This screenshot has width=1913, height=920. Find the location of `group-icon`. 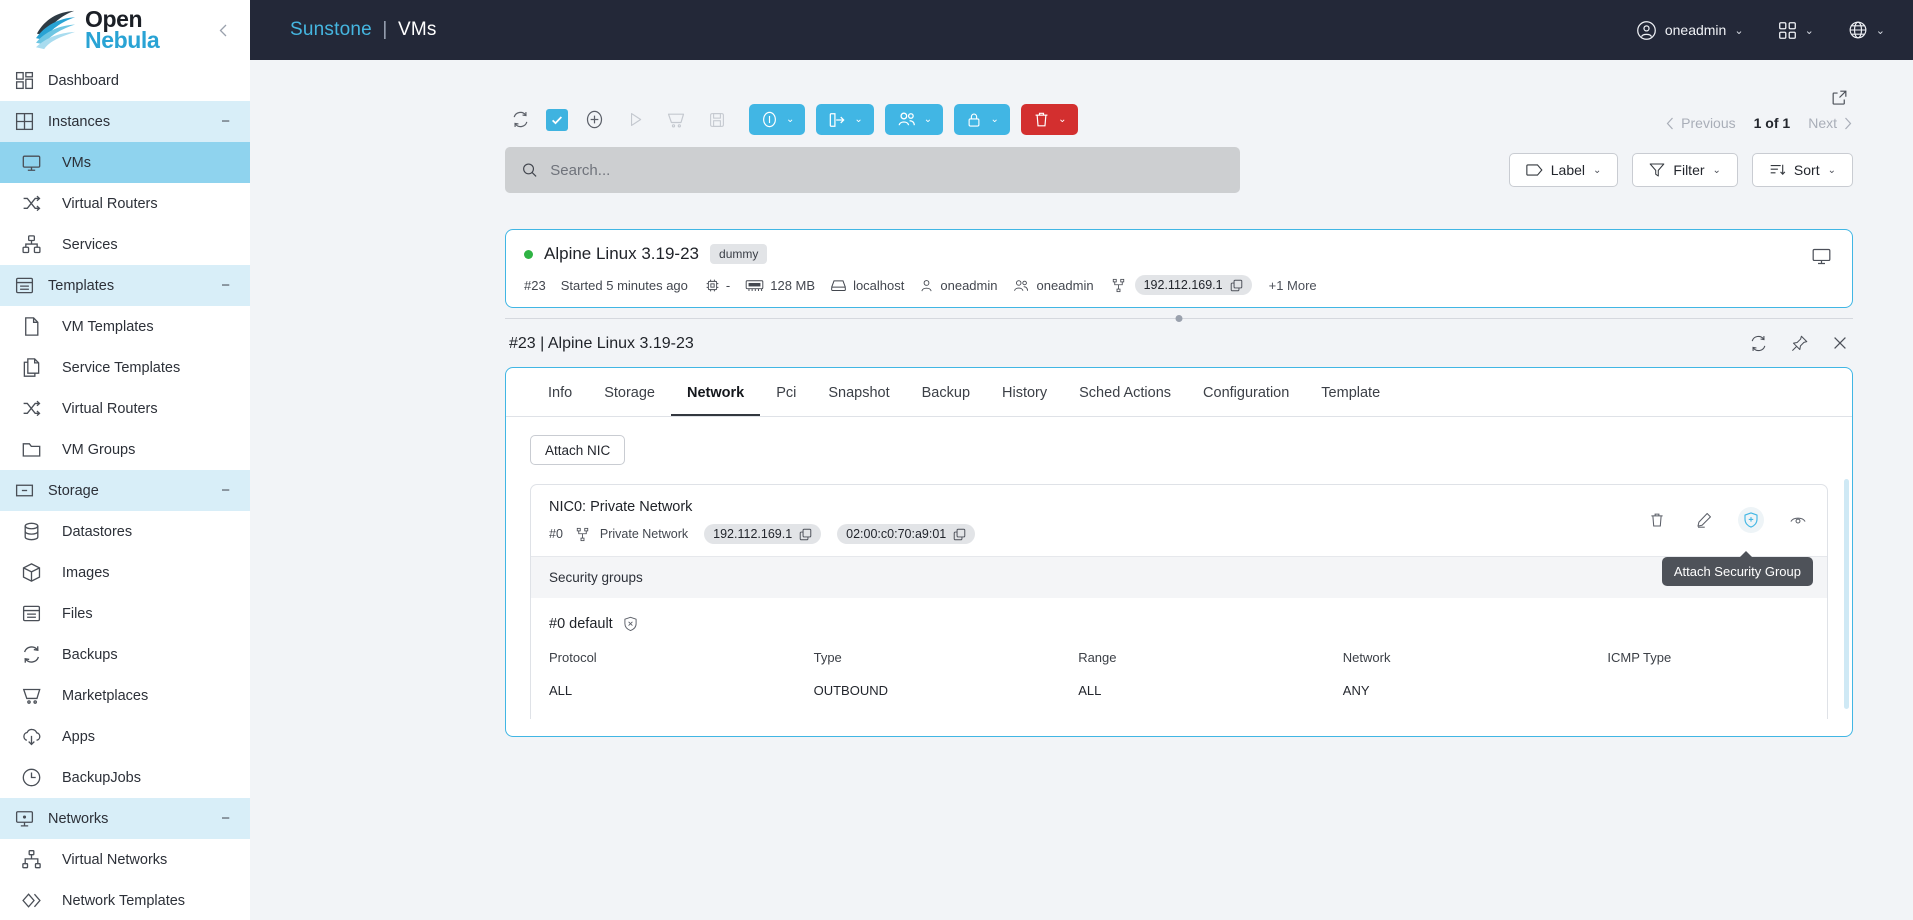

group-icon is located at coordinates (1021, 285).